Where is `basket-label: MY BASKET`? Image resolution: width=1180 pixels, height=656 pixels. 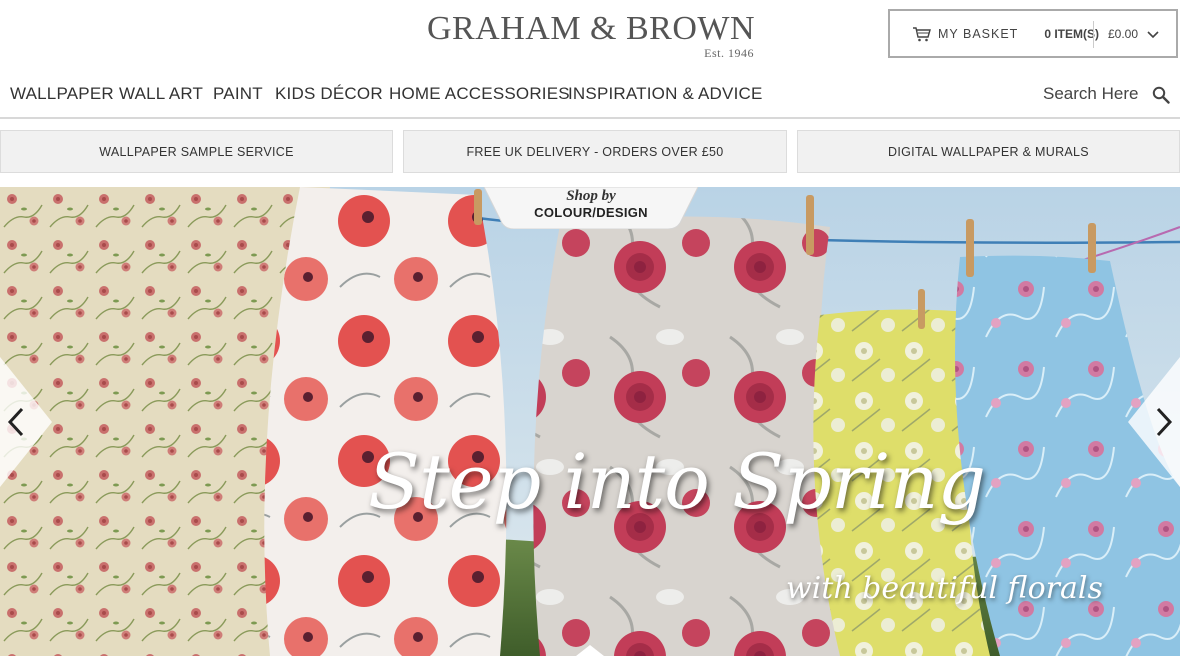 basket-label: MY BASKET is located at coordinates (978, 33).